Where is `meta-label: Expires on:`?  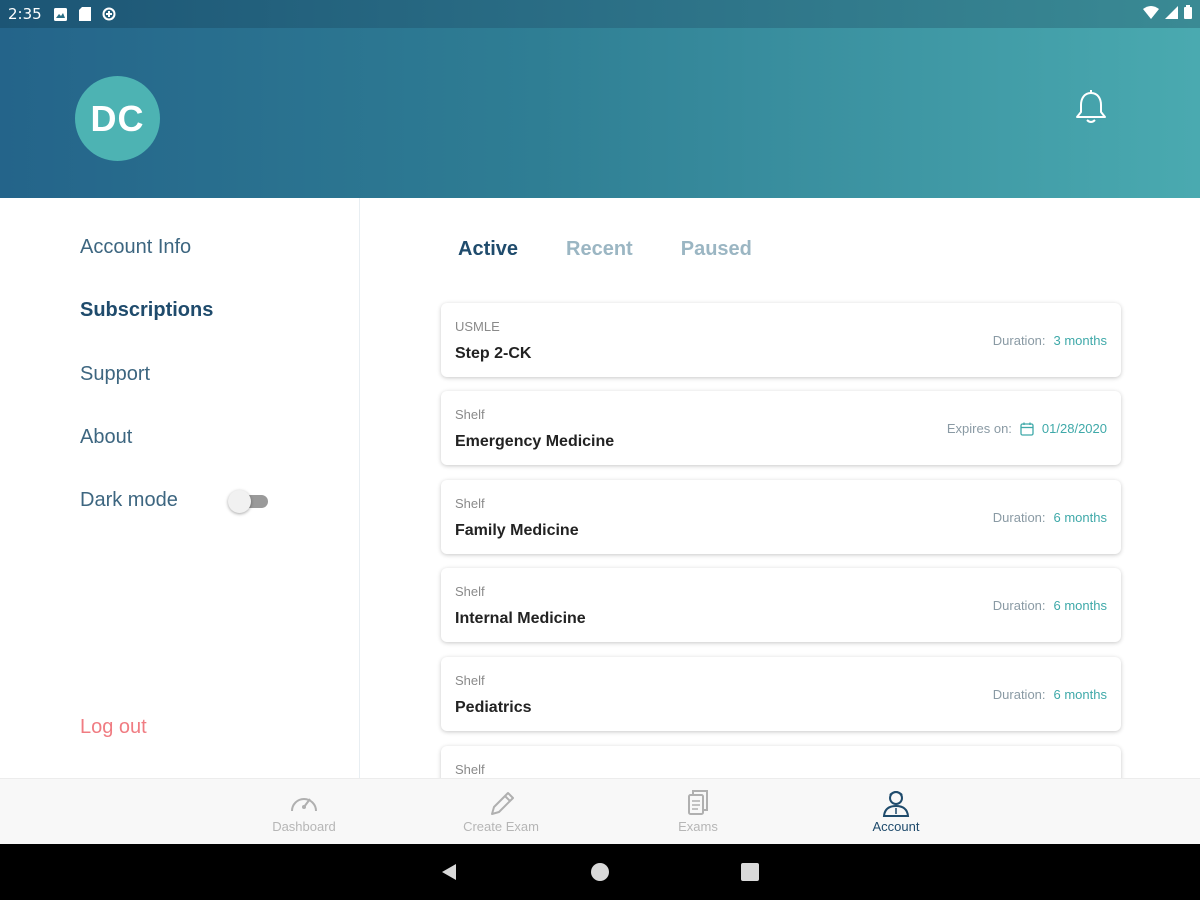 meta-label: Expires on: is located at coordinates (979, 428).